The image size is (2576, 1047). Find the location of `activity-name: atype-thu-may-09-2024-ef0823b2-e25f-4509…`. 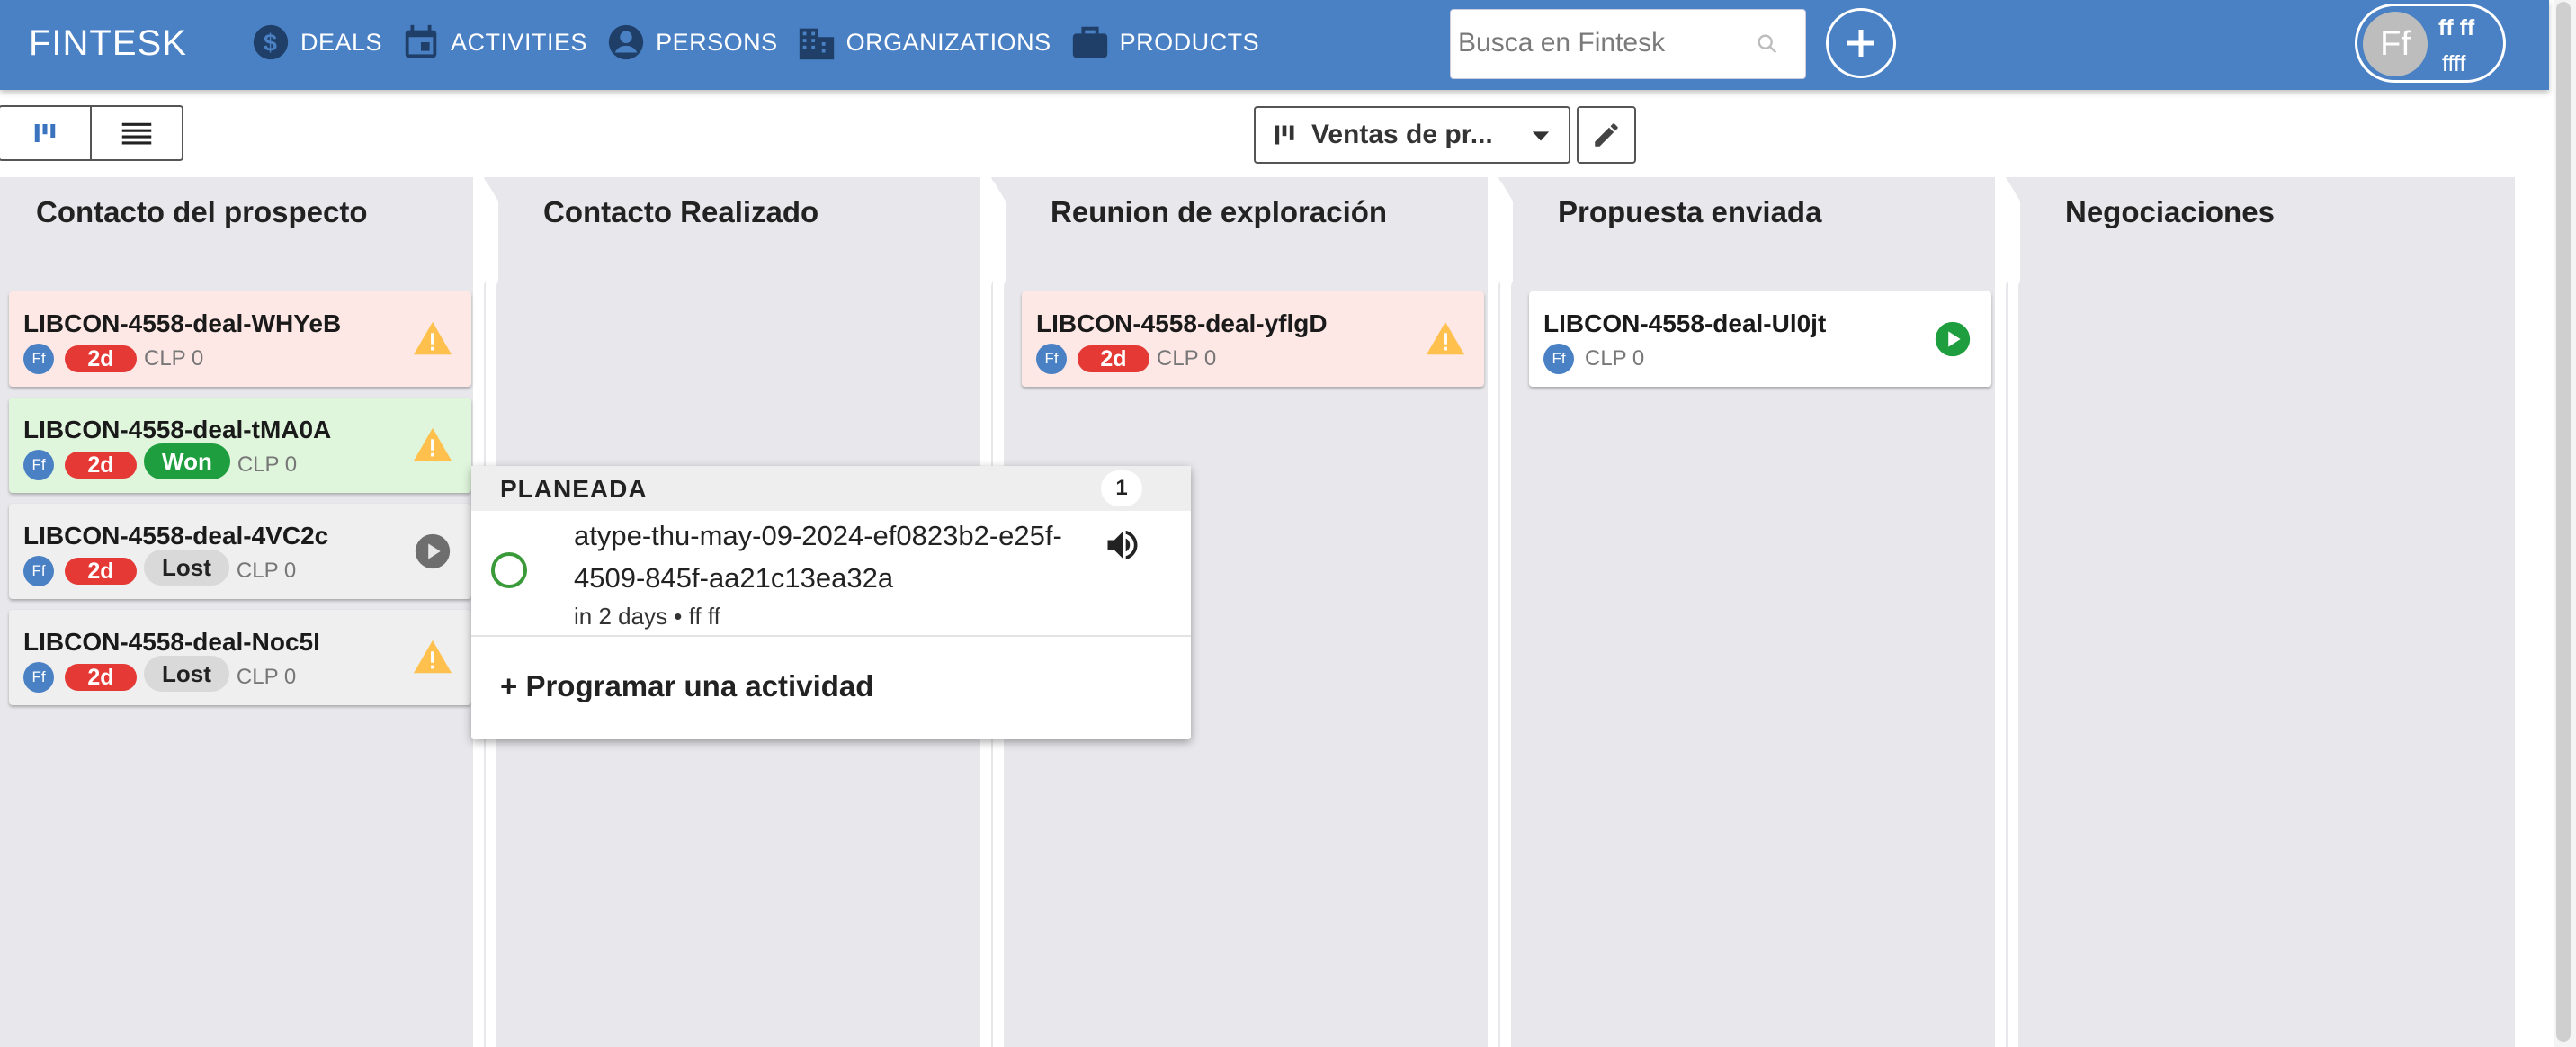

activity-name: atype-thu-may-09-2024-ef0823b2-e25f-4509… is located at coordinates (835, 557).